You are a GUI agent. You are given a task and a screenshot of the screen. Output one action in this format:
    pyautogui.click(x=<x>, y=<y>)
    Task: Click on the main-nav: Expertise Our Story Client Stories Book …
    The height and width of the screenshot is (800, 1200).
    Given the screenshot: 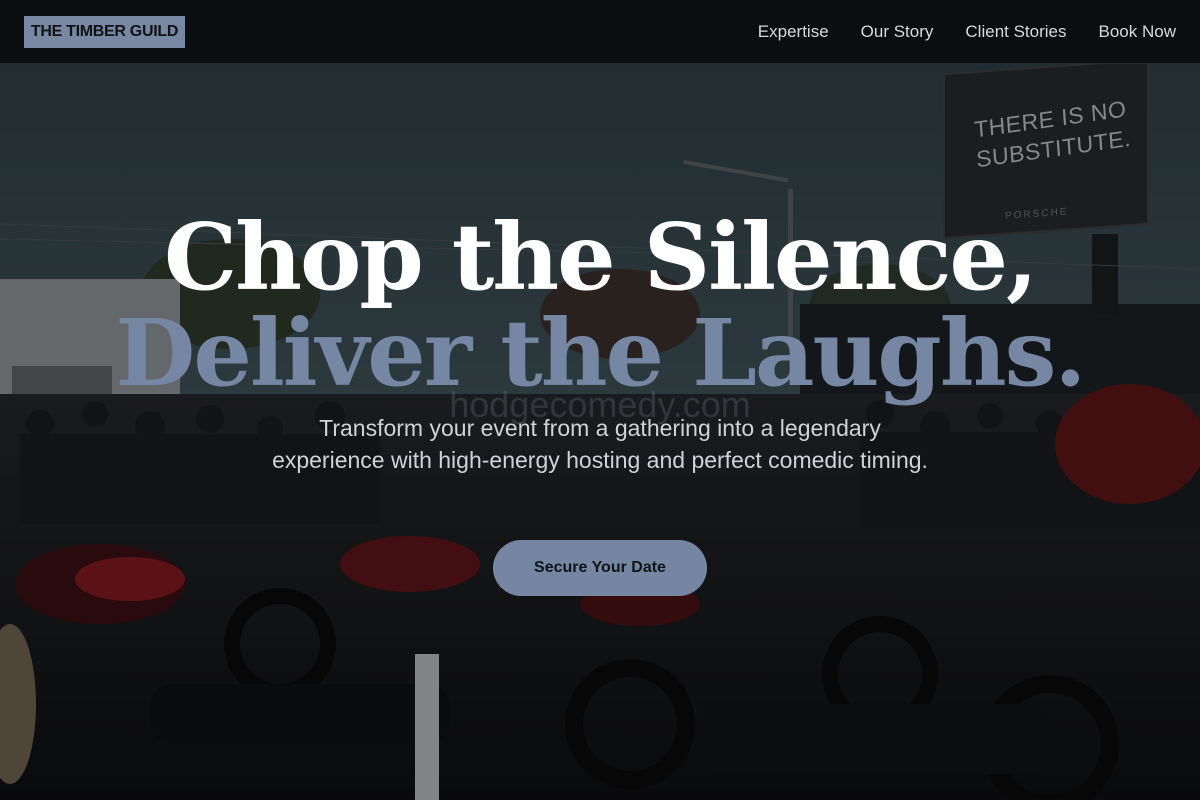 What is the action you would take?
    pyautogui.click(x=967, y=32)
    